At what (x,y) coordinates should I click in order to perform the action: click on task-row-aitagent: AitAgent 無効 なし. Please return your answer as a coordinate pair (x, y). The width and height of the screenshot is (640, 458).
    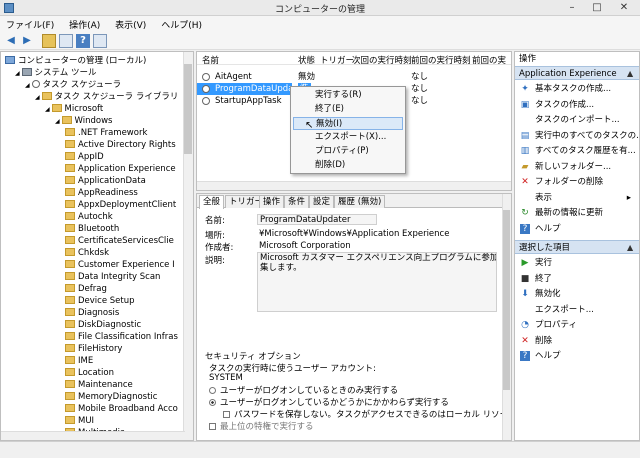
    Looking at the image, I should click on (354, 77).